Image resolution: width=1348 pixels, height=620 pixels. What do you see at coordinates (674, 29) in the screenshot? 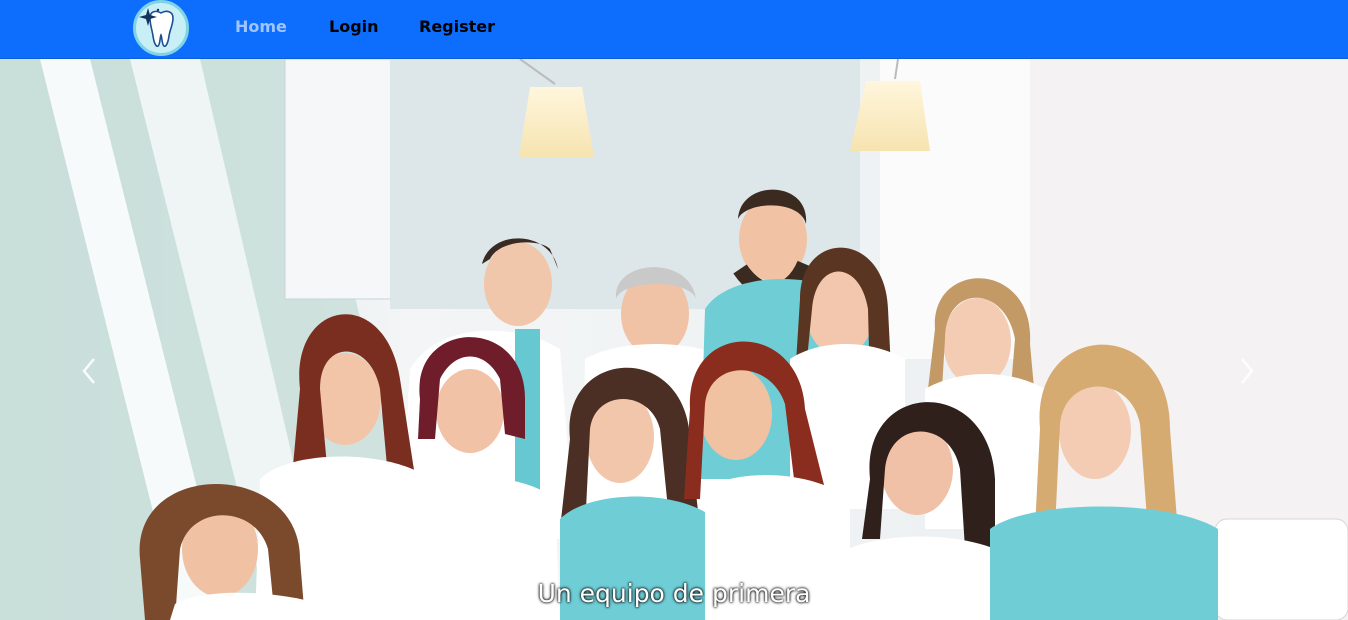
I see `navbar: Home Login Register` at bounding box center [674, 29].